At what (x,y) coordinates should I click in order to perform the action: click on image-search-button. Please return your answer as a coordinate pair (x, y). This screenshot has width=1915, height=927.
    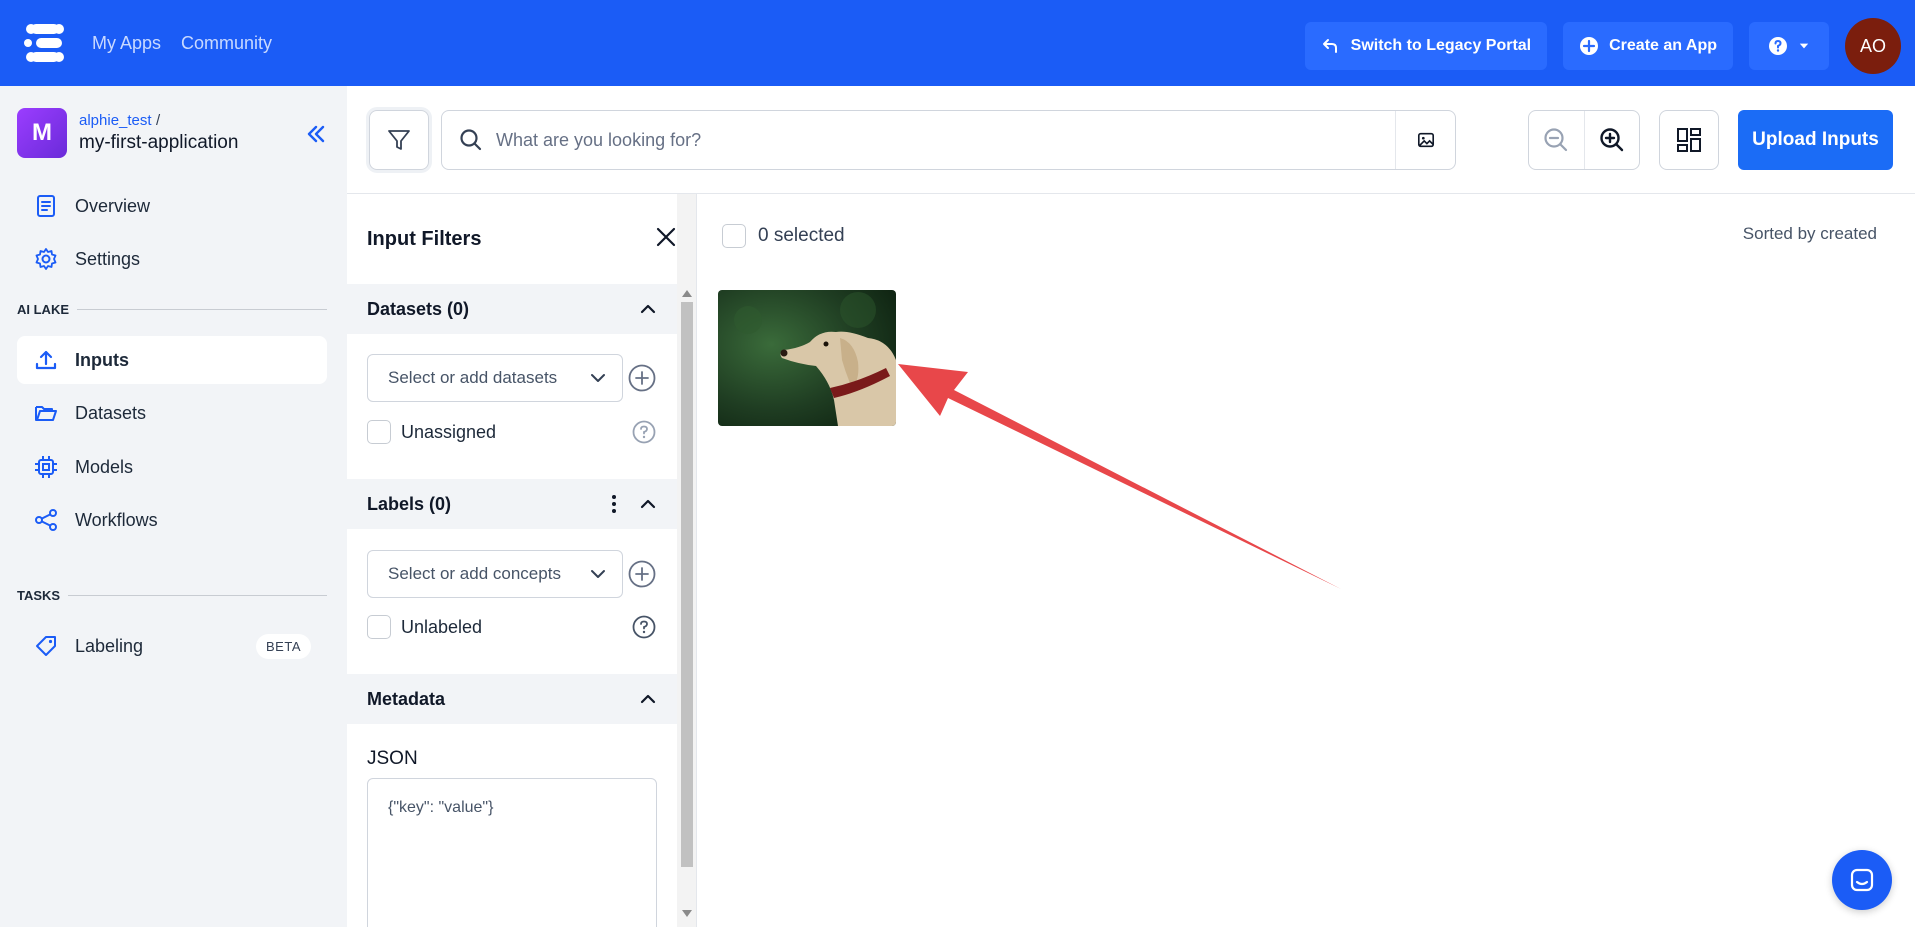
    Looking at the image, I should click on (1425, 140).